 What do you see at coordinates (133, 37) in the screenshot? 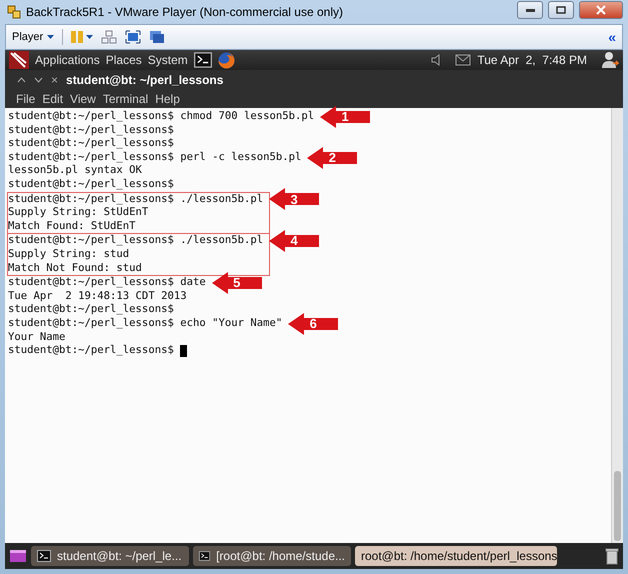
I see `fullscreen-icon` at bounding box center [133, 37].